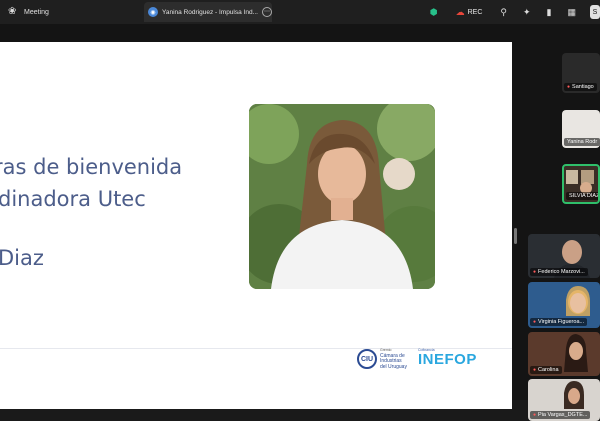 The width and height of the screenshot is (600, 421). Describe the element at coordinates (73, 199) in the screenshot. I see `slide-line: dinadora Utec` at that location.